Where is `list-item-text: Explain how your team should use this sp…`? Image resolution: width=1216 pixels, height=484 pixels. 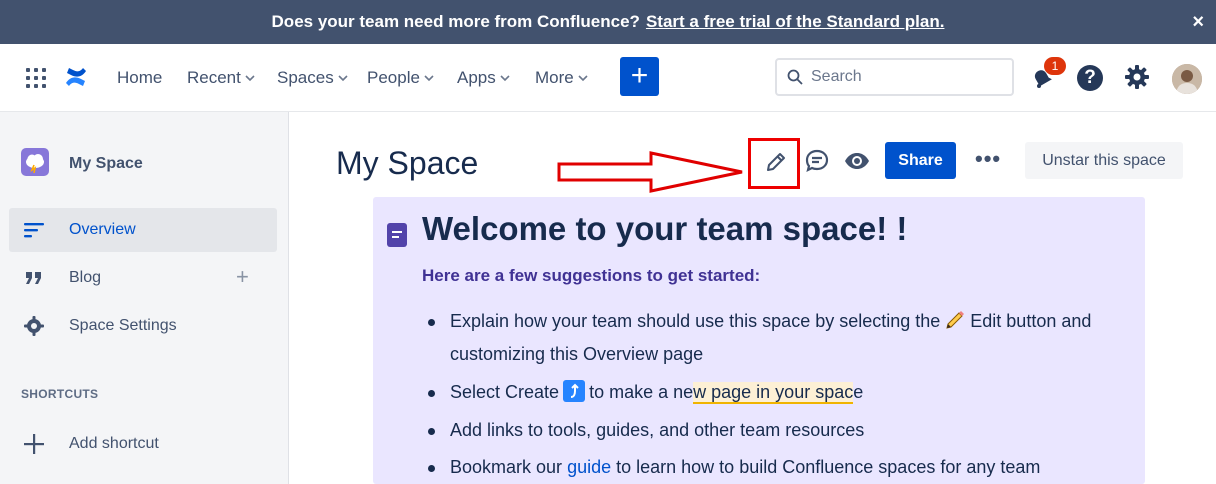
list-item-text: Explain how your team should use this sp… is located at coordinates (695, 321).